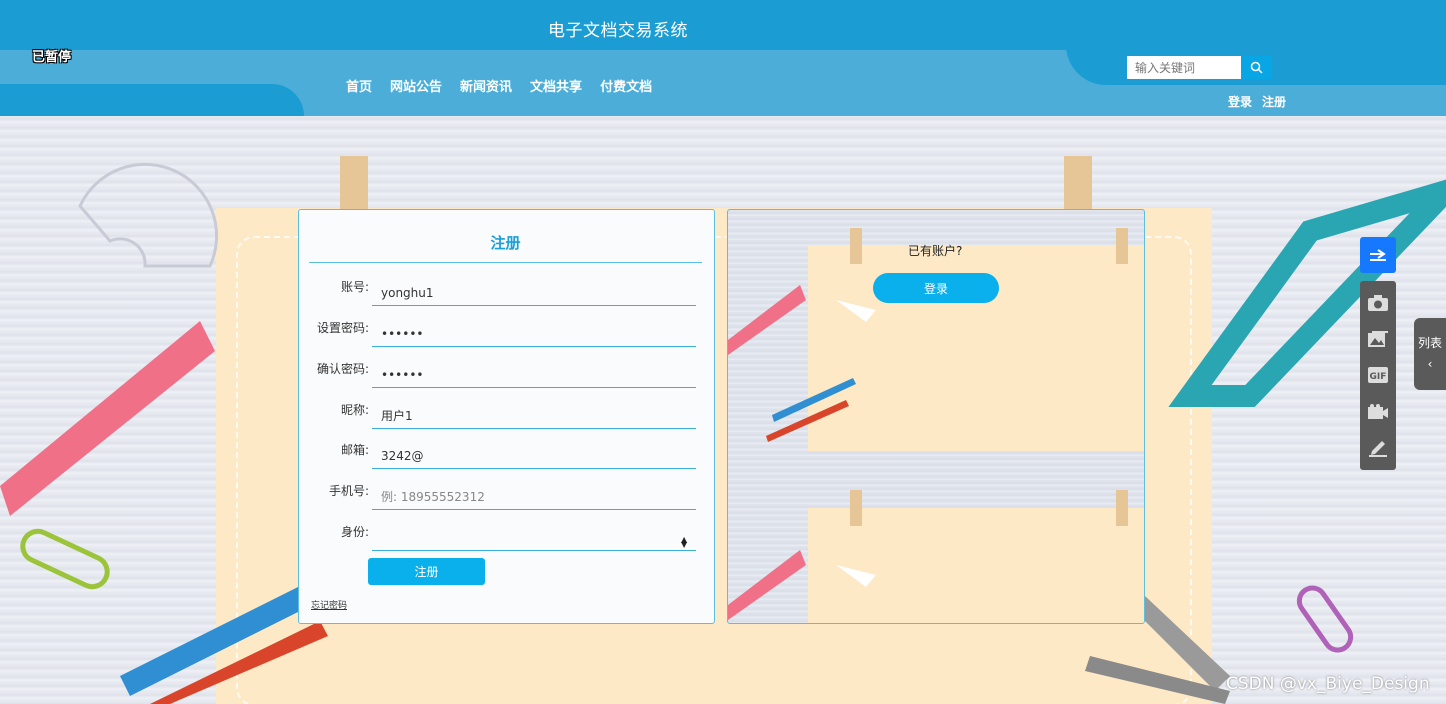 Image resolution: width=1446 pixels, height=704 pixels. Describe the element at coordinates (684, 542) in the screenshot. I see `select-arrows-icon: ▲ ▼` at that location.